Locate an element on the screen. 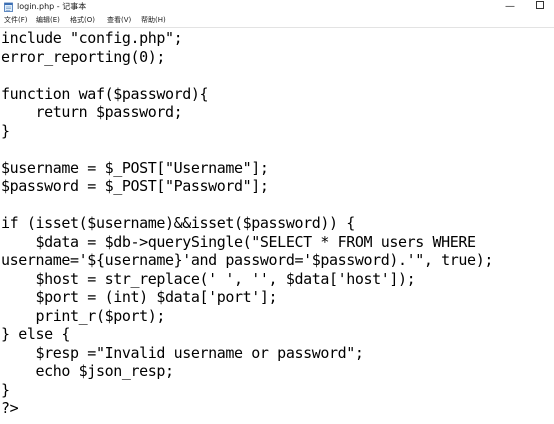 The image size is (554, 424). code-line: $port = (int) $data['port']; is located at coordinates (139, 297).